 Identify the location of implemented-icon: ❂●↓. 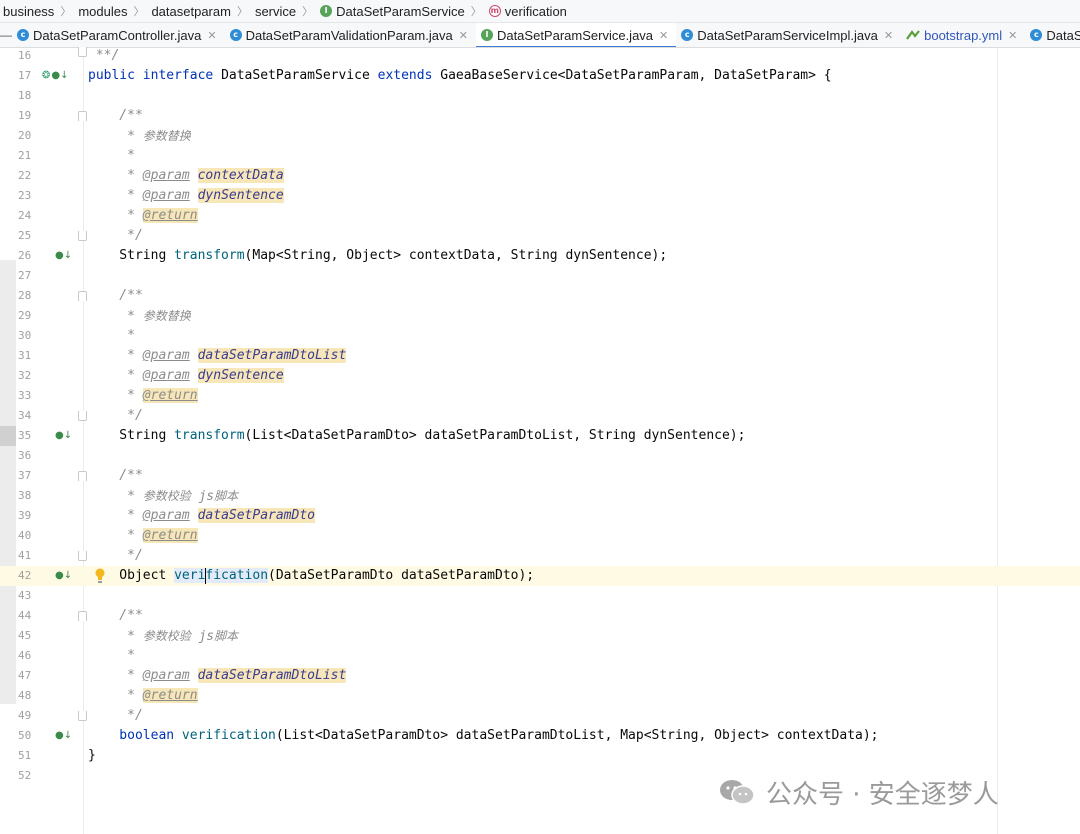
(55, 76).